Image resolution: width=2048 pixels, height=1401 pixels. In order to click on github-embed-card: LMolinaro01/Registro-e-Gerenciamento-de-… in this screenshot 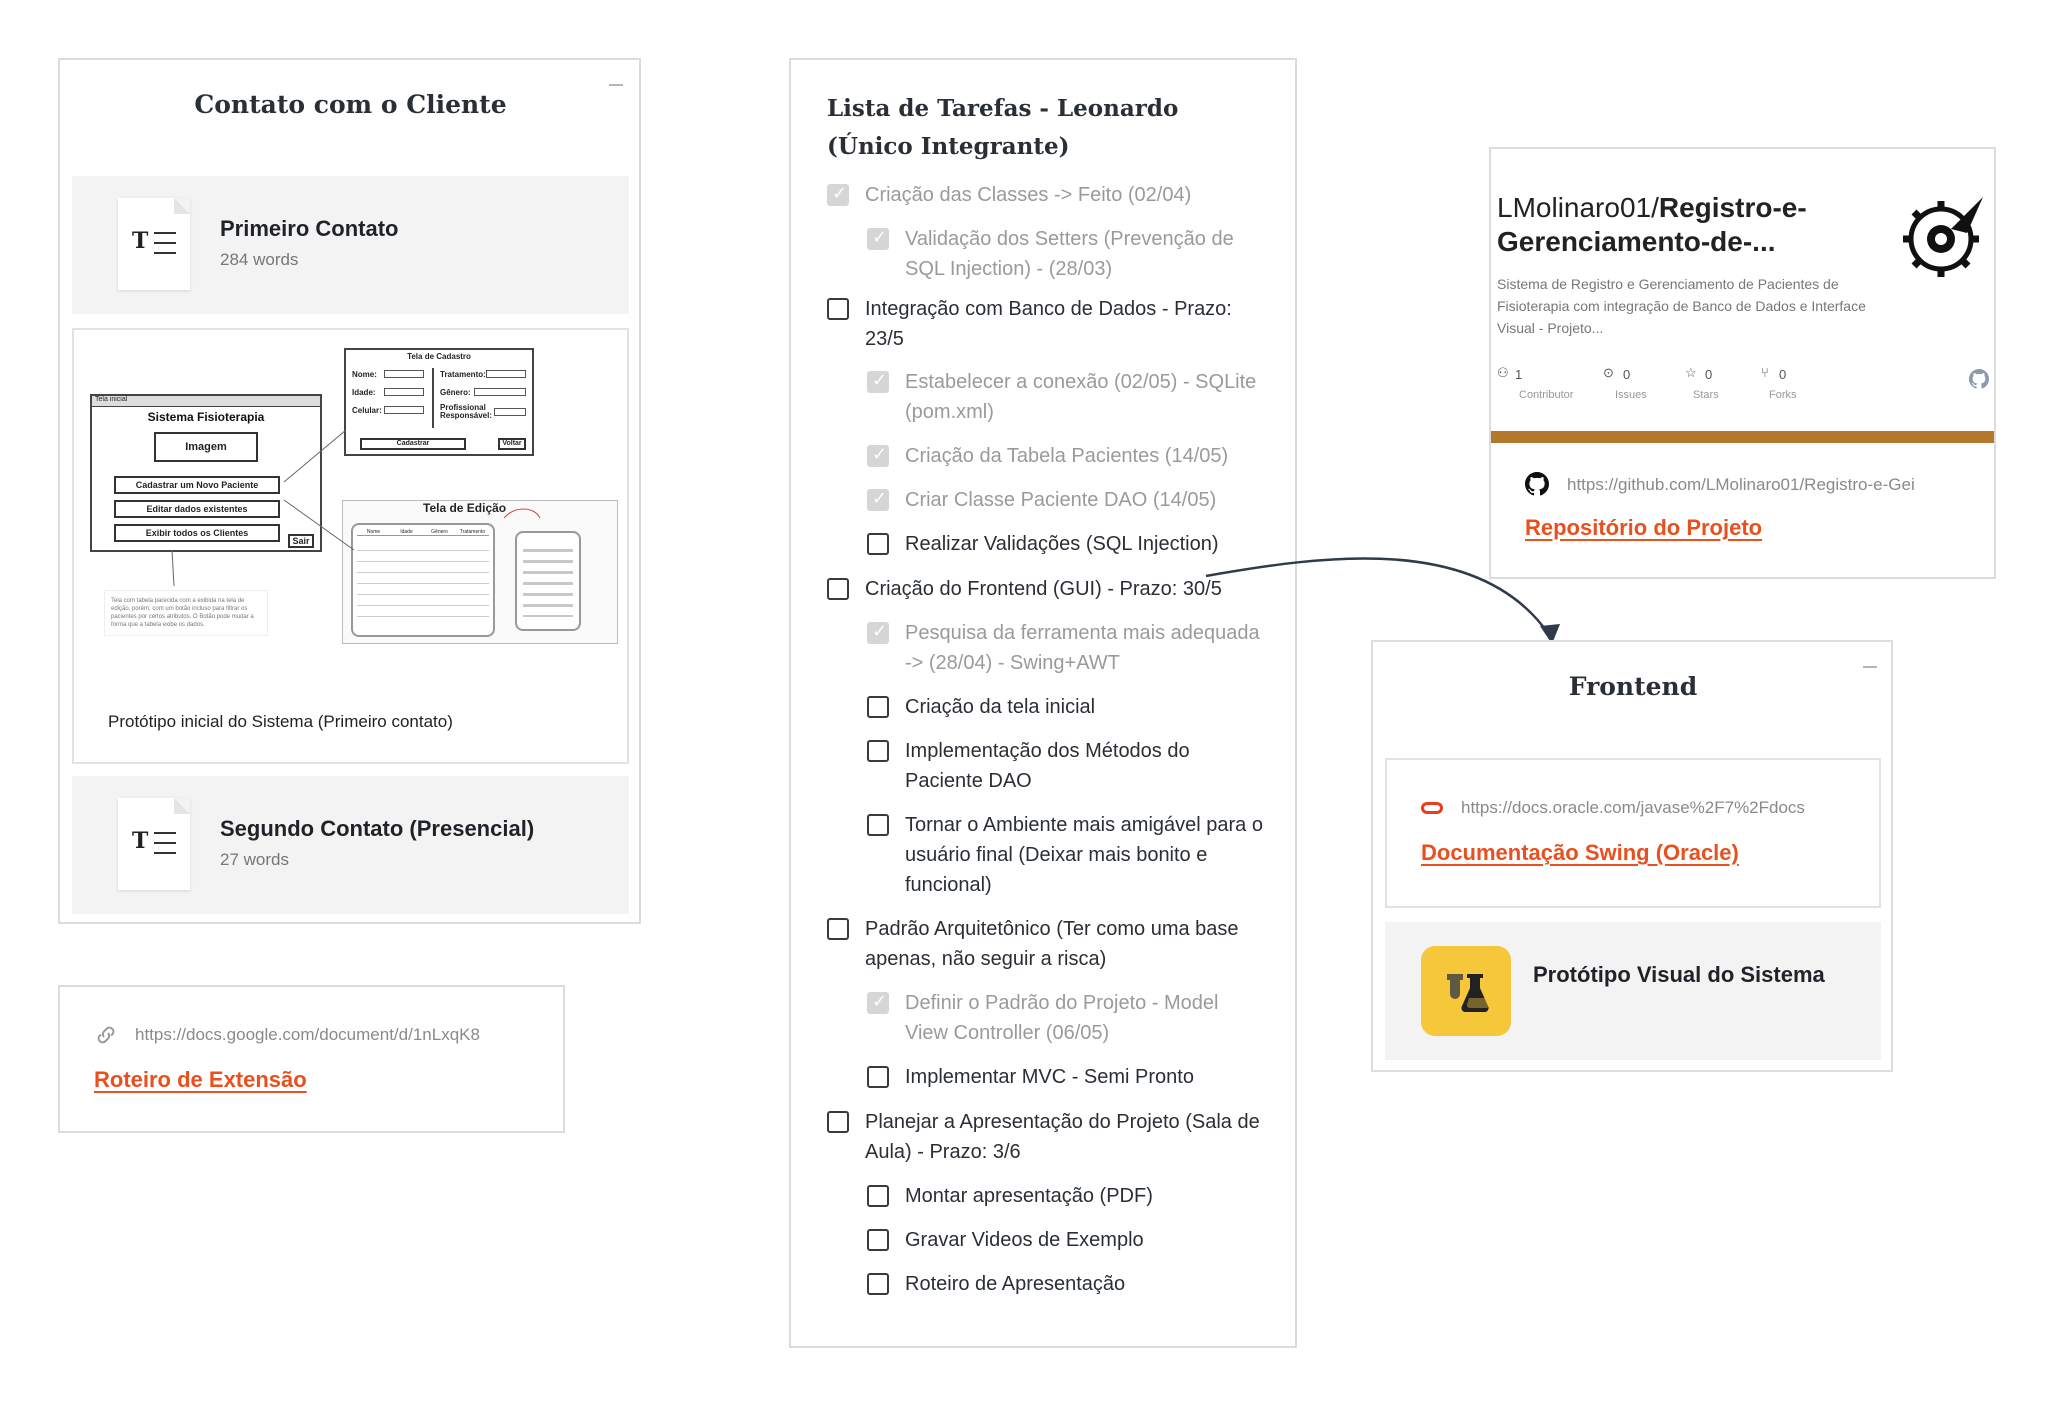, I will do `click(1742, 363)`.